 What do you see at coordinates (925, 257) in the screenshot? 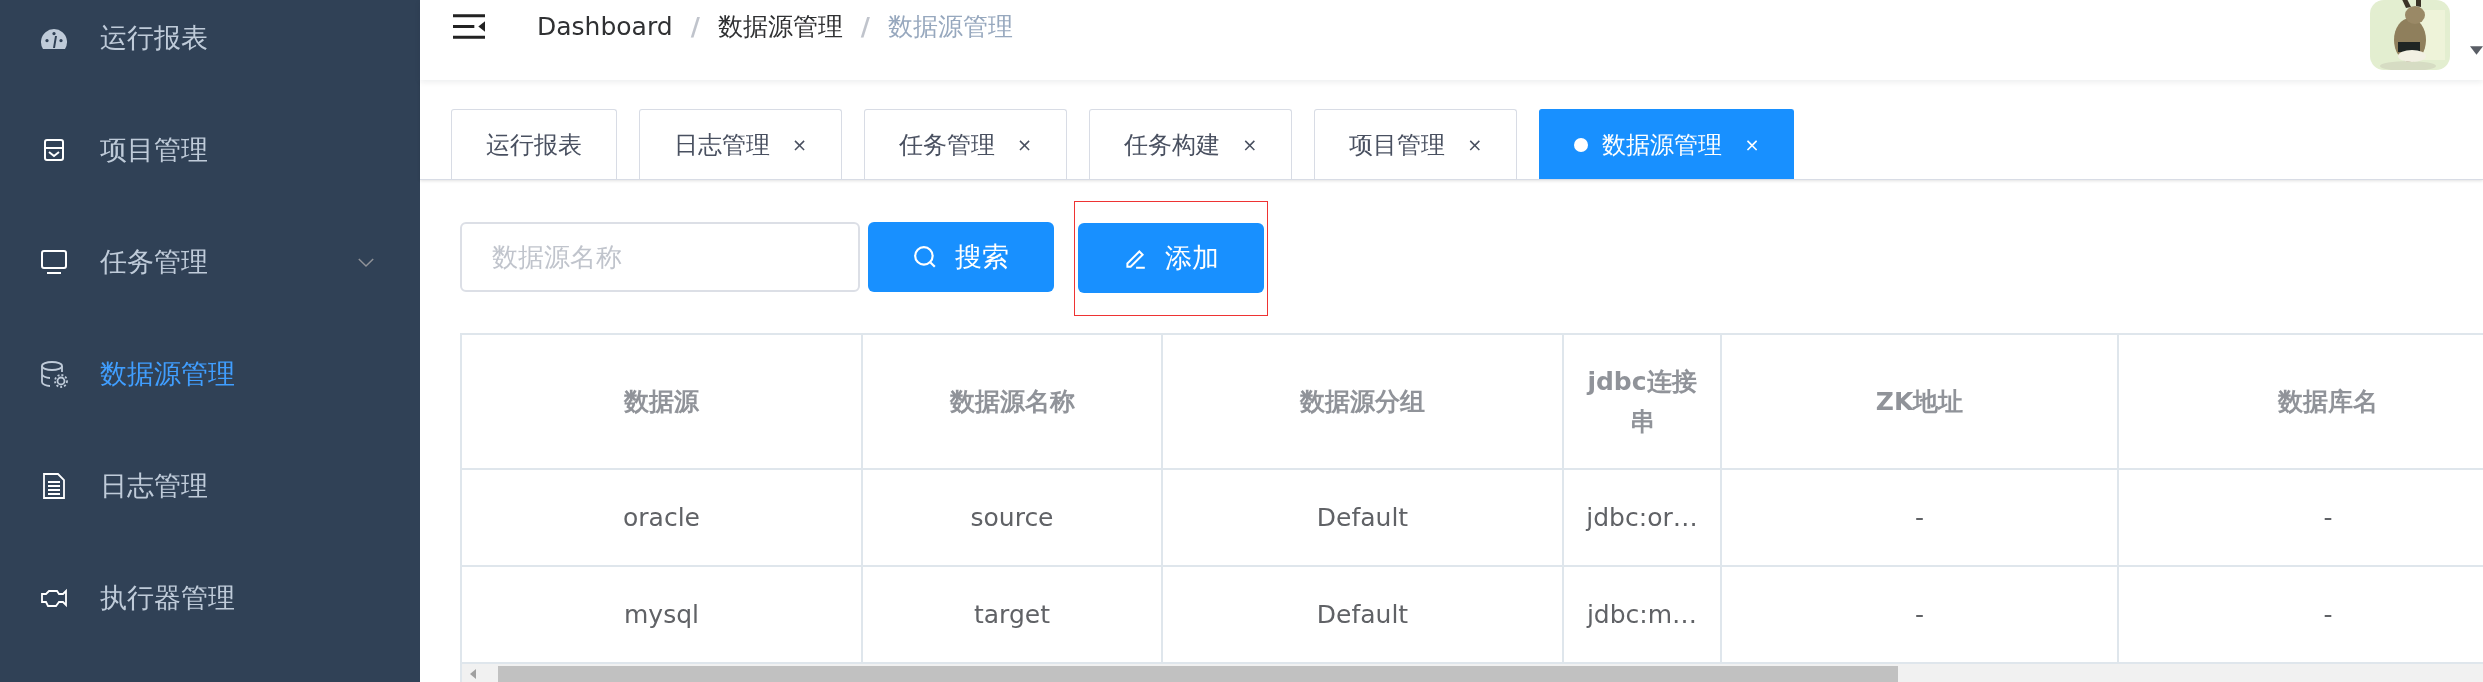
I see `search-icon` at bounding box center [925, 257].